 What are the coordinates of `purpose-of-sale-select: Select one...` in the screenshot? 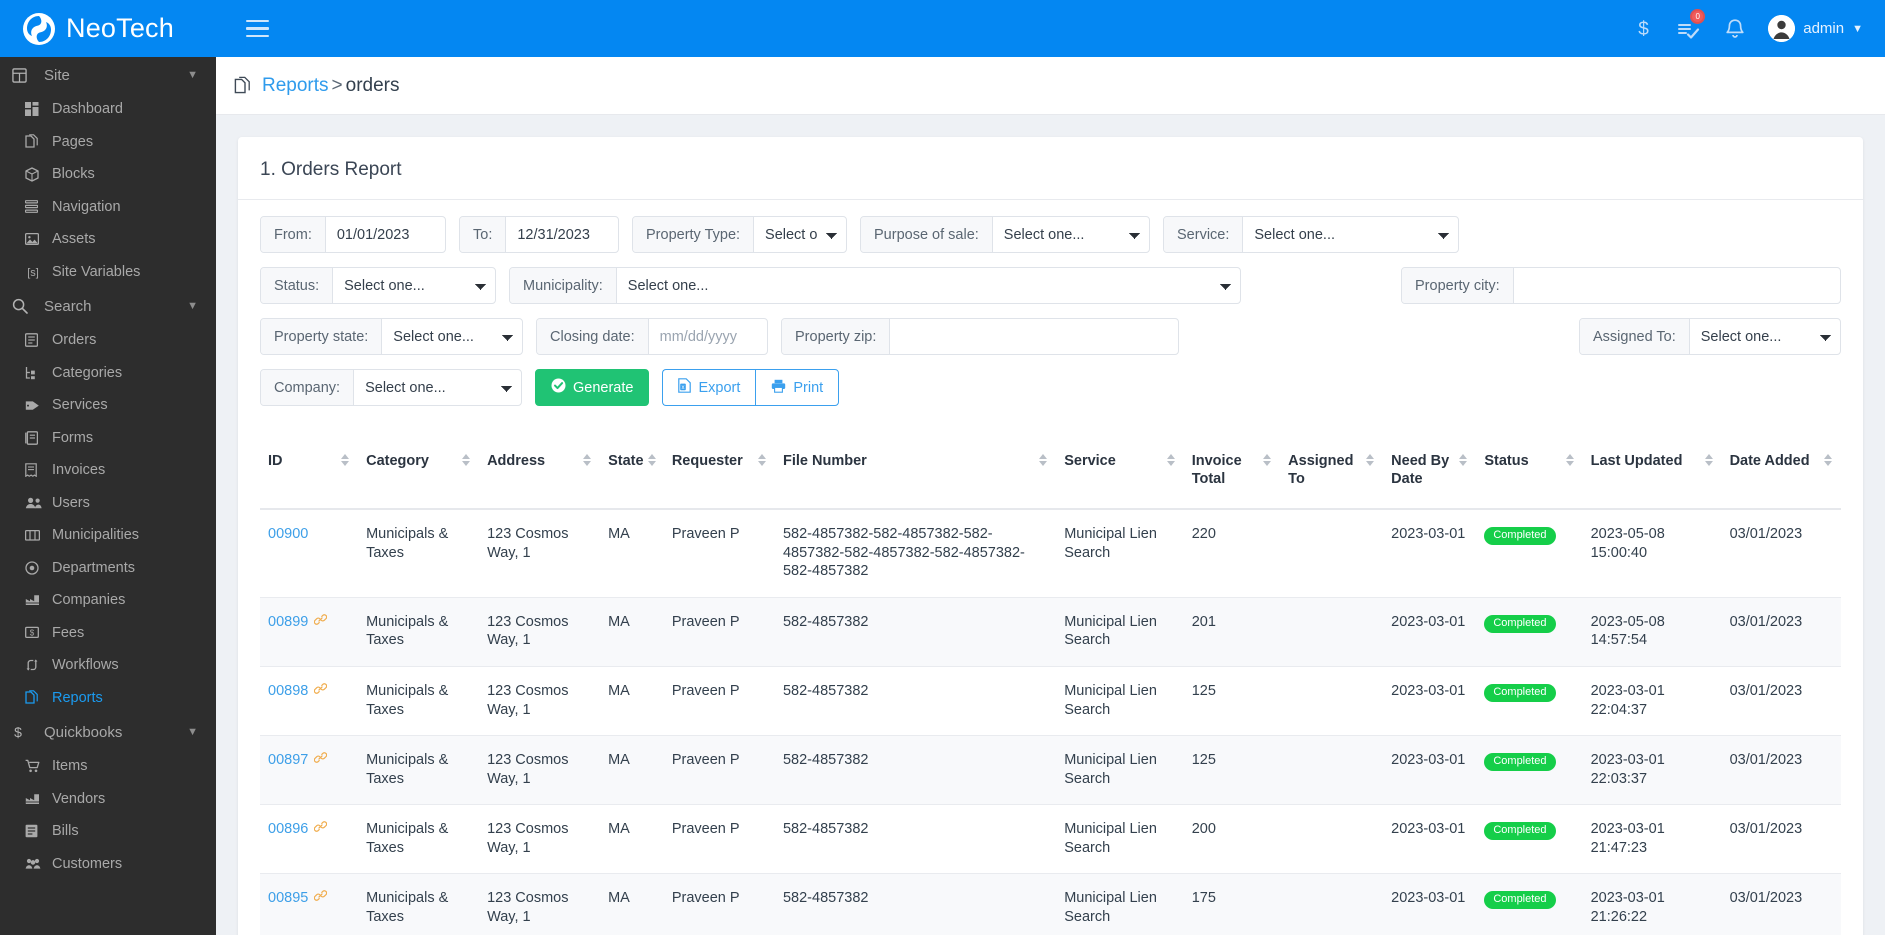 It's located at (1070, 234).